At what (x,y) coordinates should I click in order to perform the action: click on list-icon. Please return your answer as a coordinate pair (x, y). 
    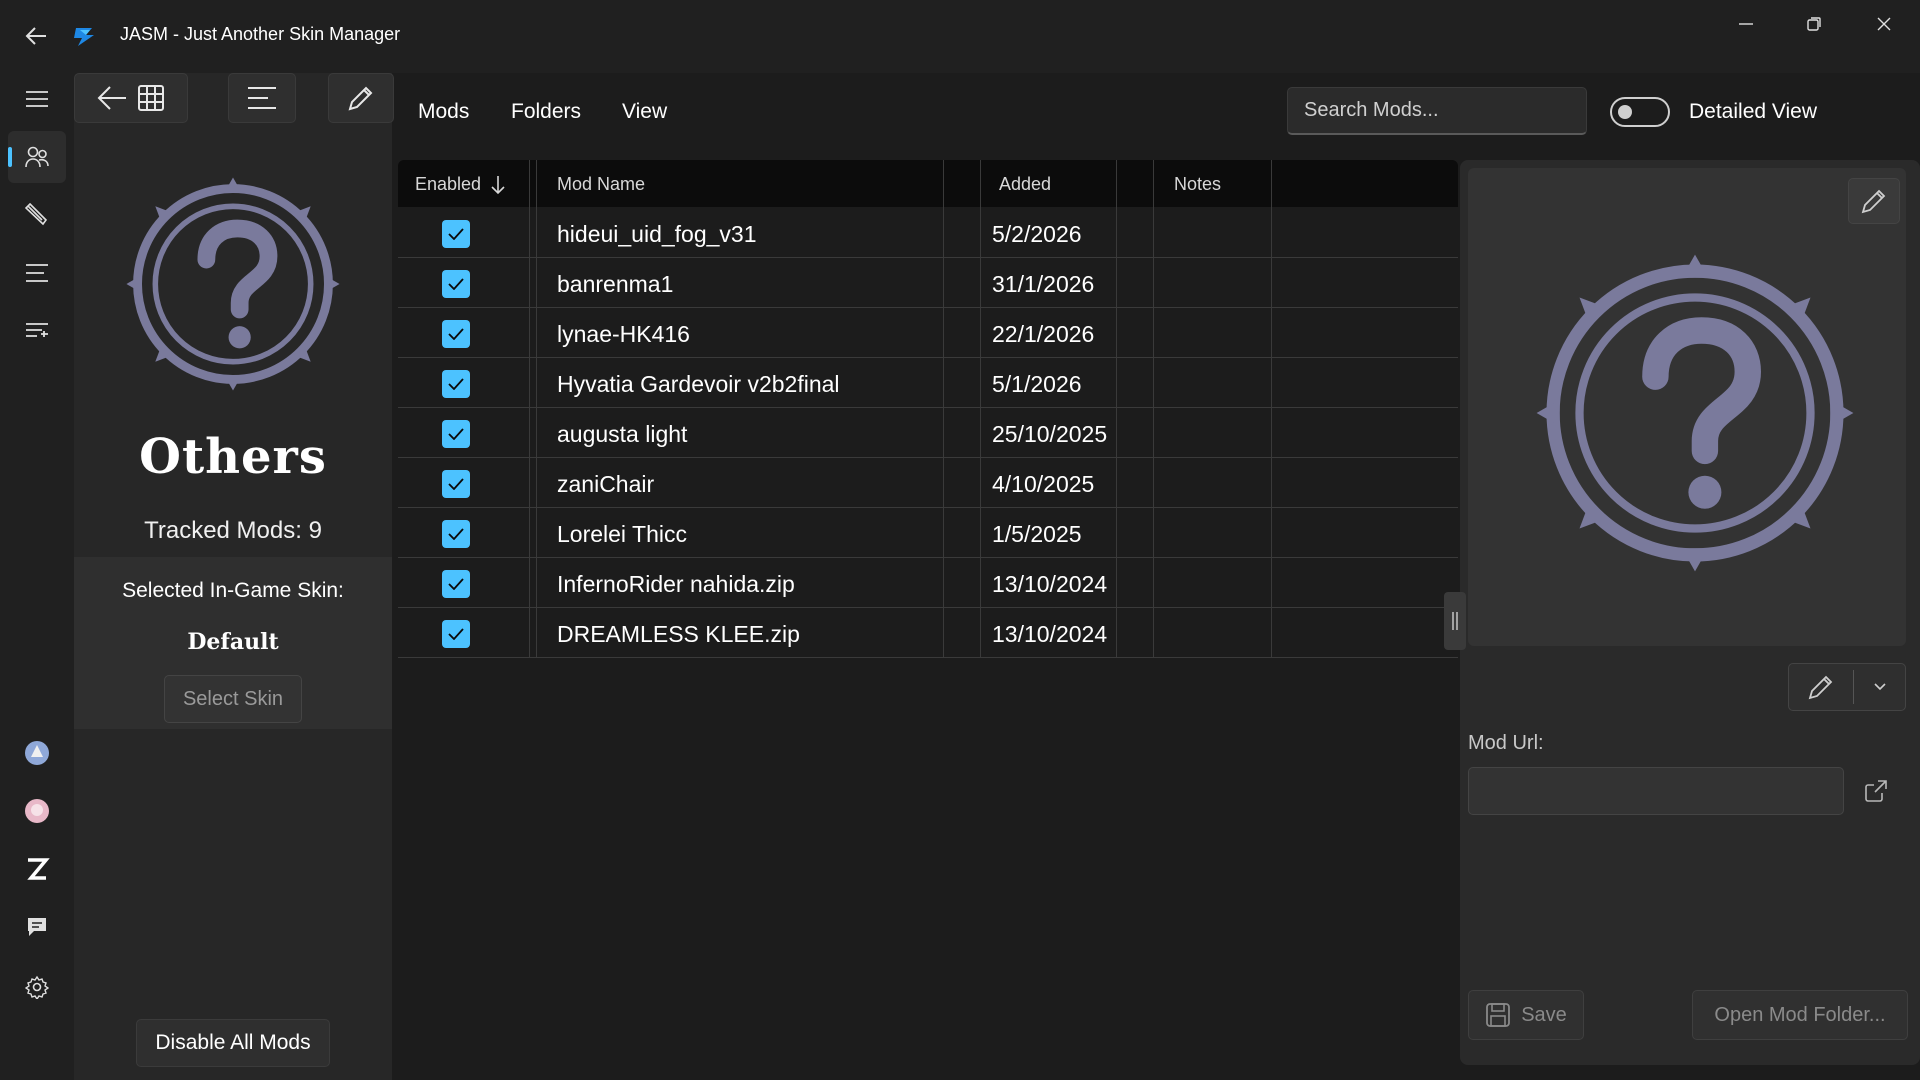
    Looking at the image, I should click on (37, 273).